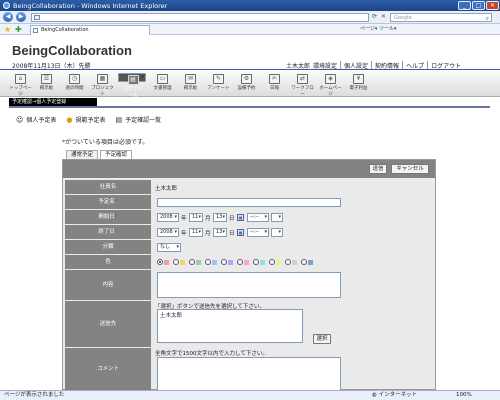 Image resolution: width=500 pixels, height=400 pixels. I want to click on nav-item: ¥ 電子利益, so click(358, 84).